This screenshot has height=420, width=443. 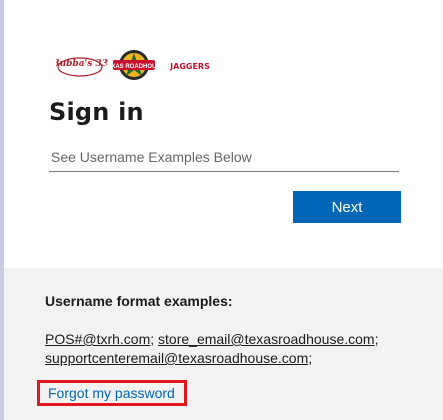 I want to click on brand-logos: Bubba's 33 TEXAS ROADHOUSE JAGGERS, so click(x=133, y=65).